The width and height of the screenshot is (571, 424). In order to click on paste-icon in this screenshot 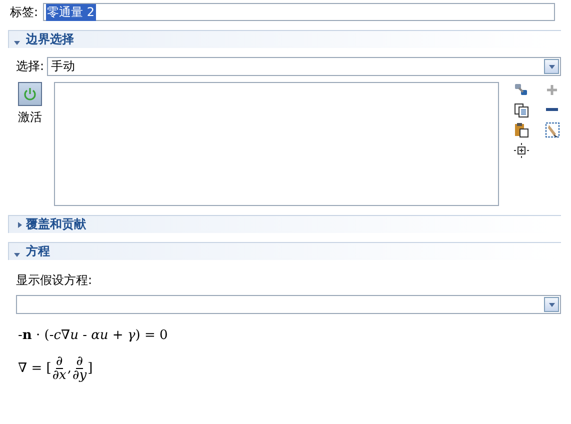, I will do `click(521, 130)`.